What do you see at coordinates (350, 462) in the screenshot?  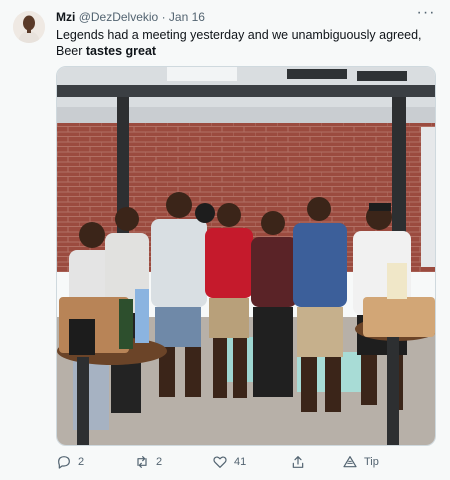 I see `tip-icon` at bounding box center [350, 462].